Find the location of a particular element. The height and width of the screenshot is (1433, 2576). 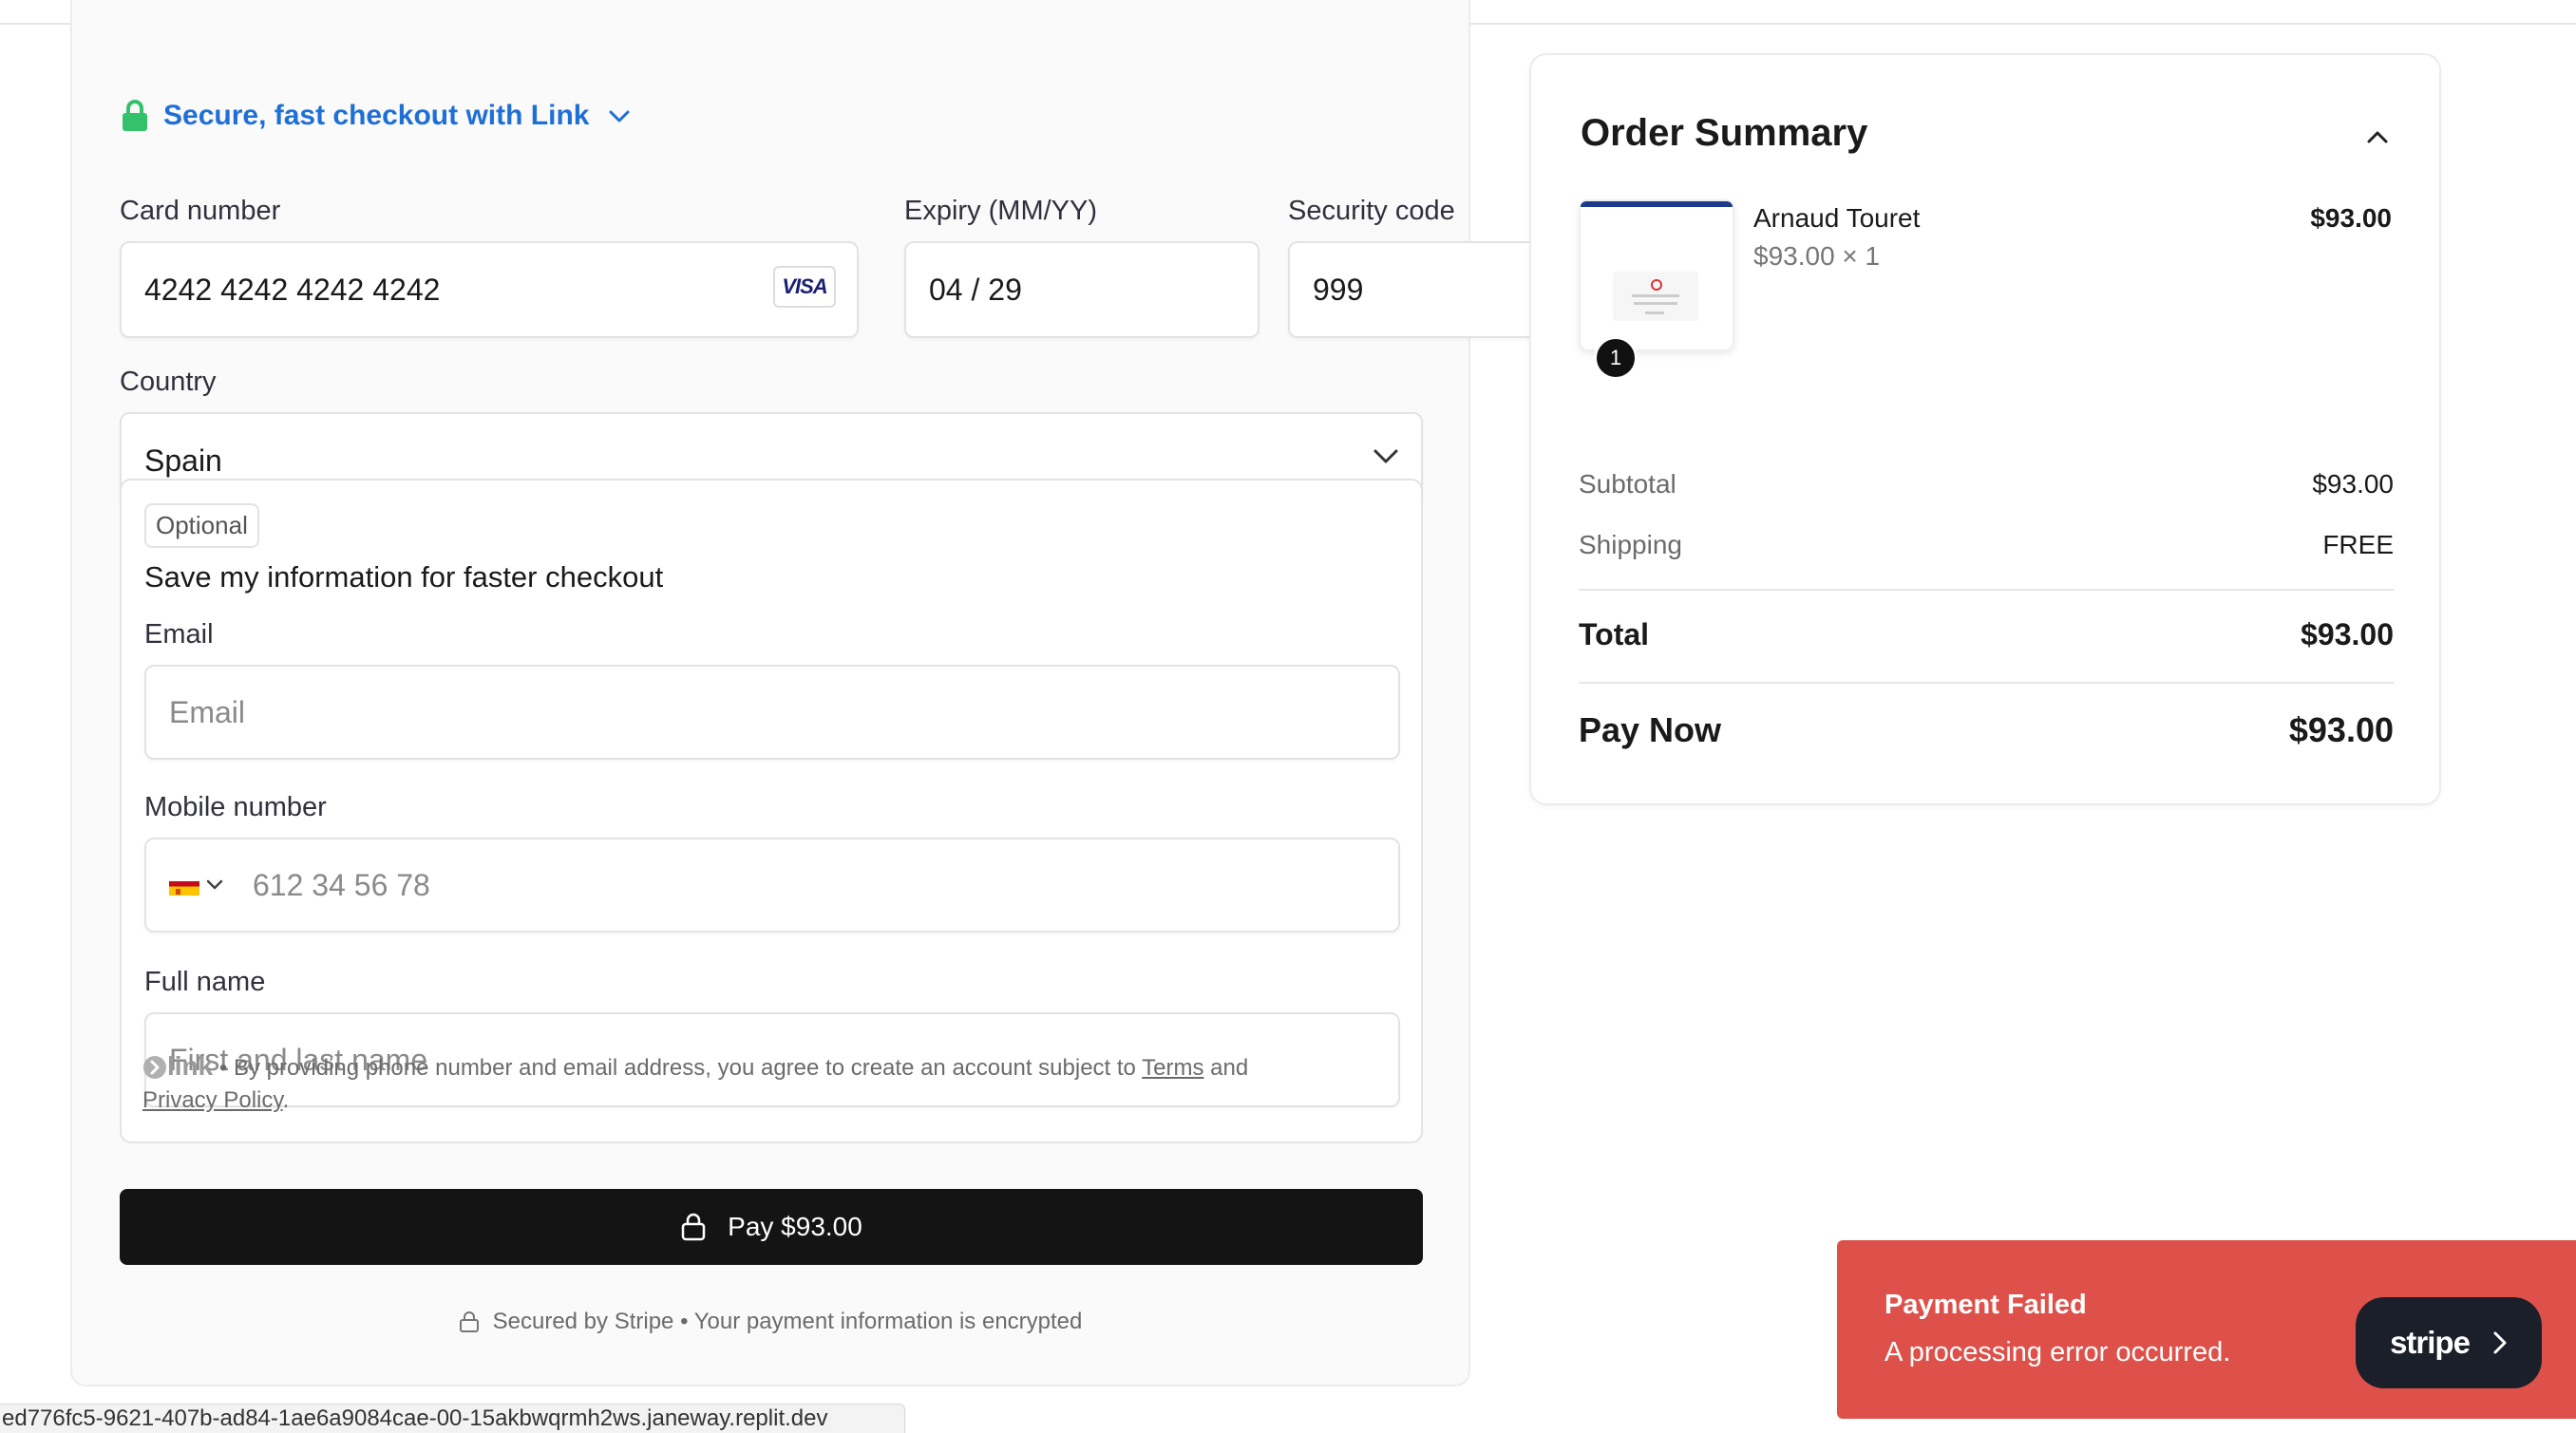

pay-button: Pay $93.00 is located at coordinates (771, 1227).